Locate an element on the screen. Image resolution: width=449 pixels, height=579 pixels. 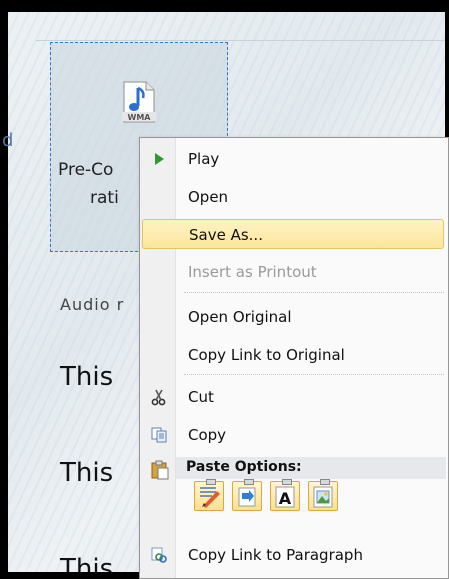
menu-item-label: Insert as Printout is located at coordinates (252, 272).